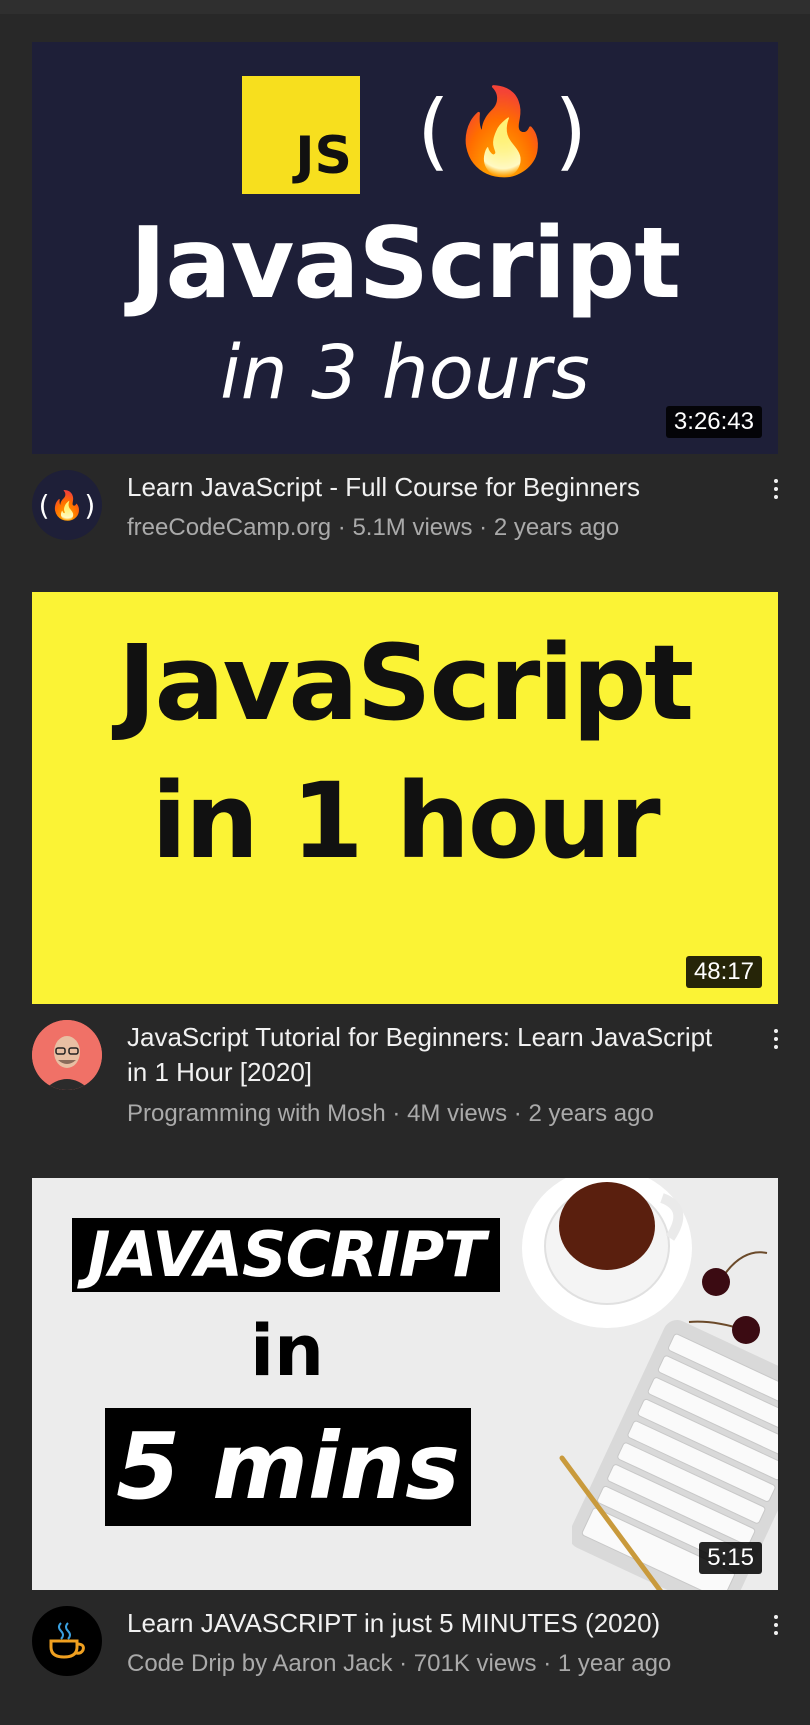 Image resolution: width=810 pixels, height=1725 pixels. I want to click on duration-badge: 3:26:43, so click(713, 422).